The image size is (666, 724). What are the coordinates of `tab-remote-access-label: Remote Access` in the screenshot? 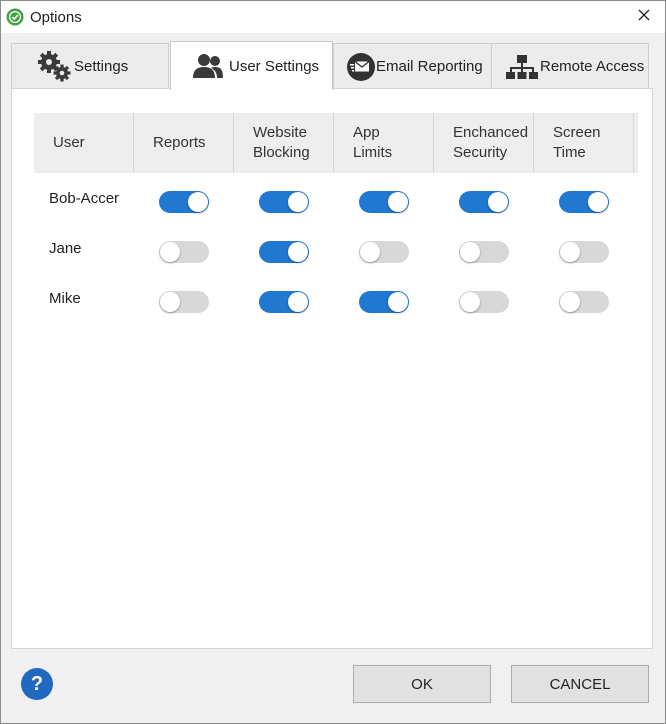 It's located at (592, 66).